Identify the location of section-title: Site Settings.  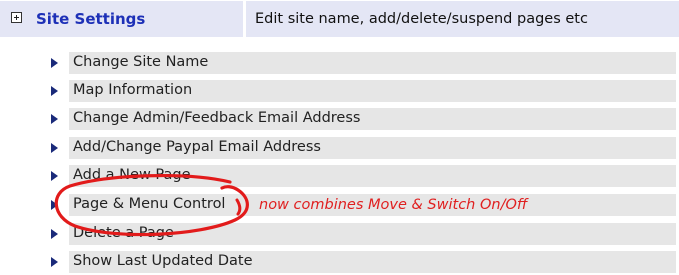
(90, 19).